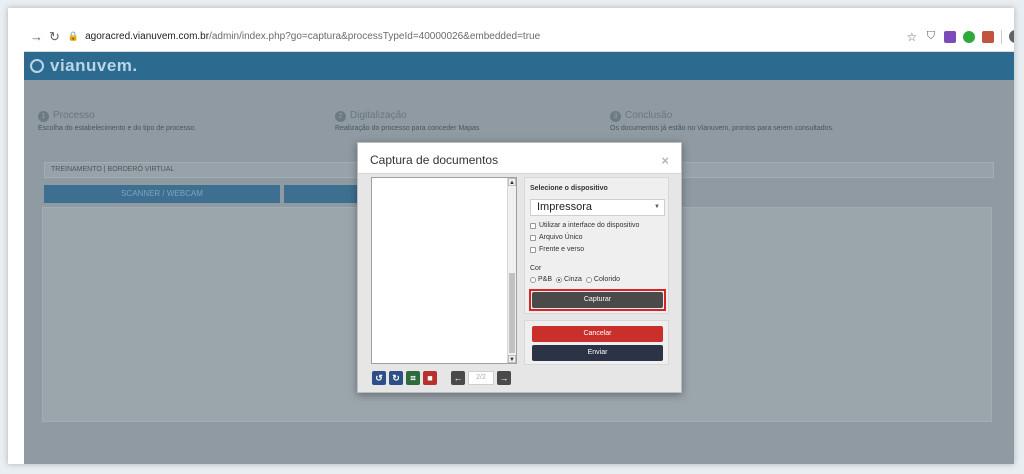  I want to click on preview-toolbar: ↺ ↻ ⌗ ■ ← 2/2 →, so click(441, 378).